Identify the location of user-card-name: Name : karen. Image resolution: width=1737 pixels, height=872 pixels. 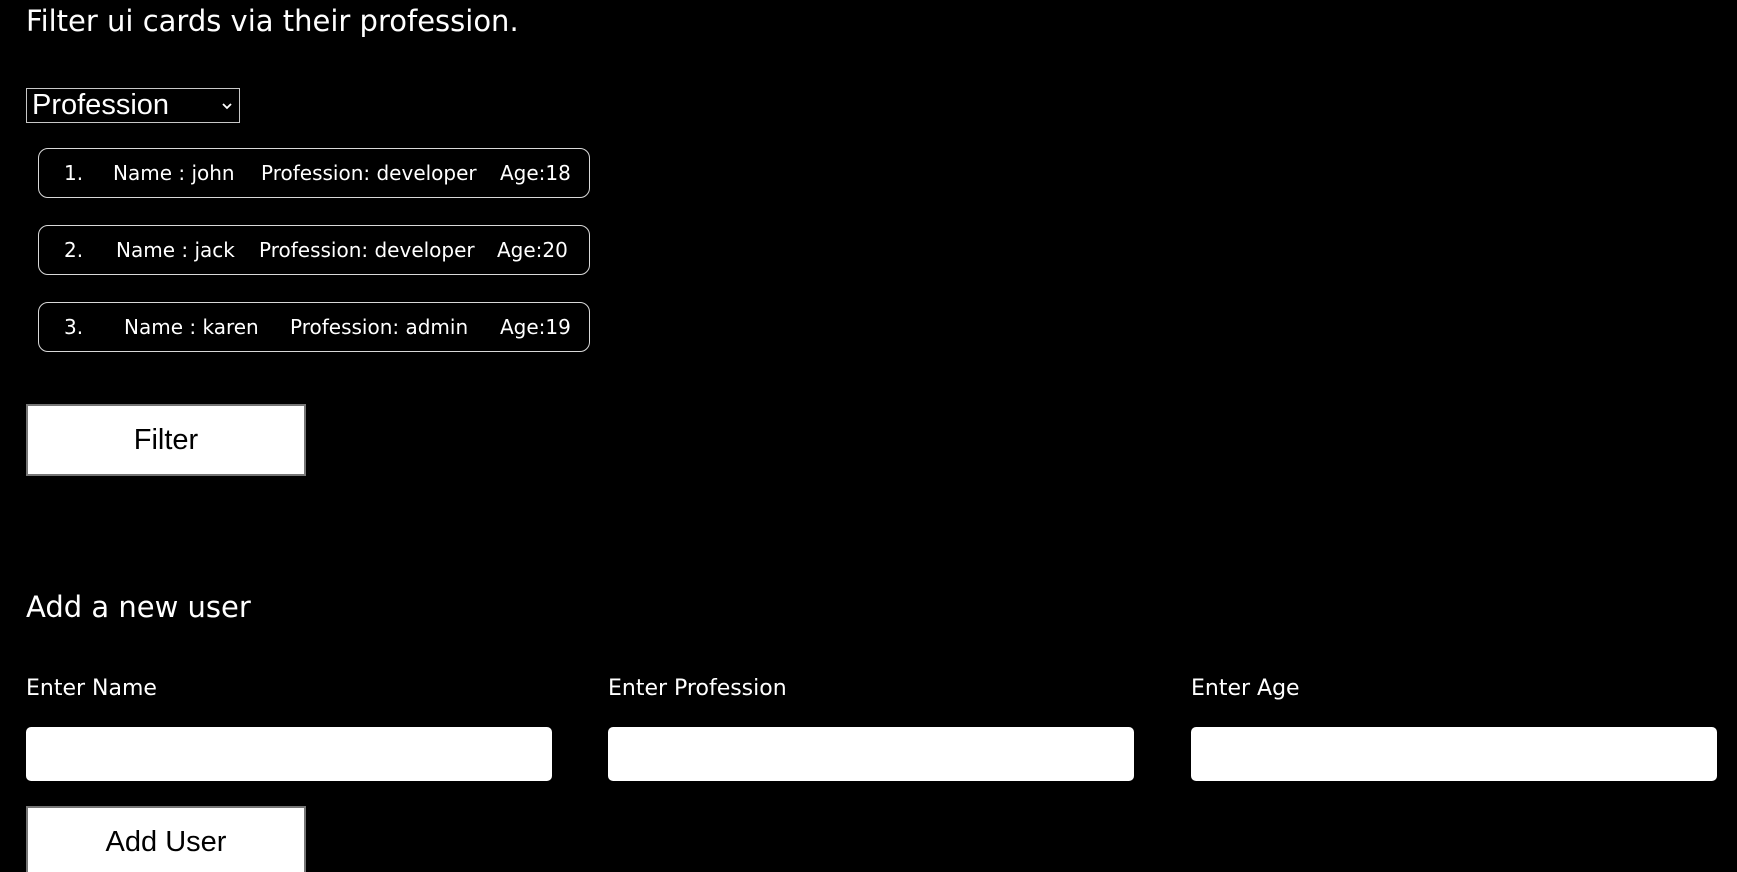
(191, 327).